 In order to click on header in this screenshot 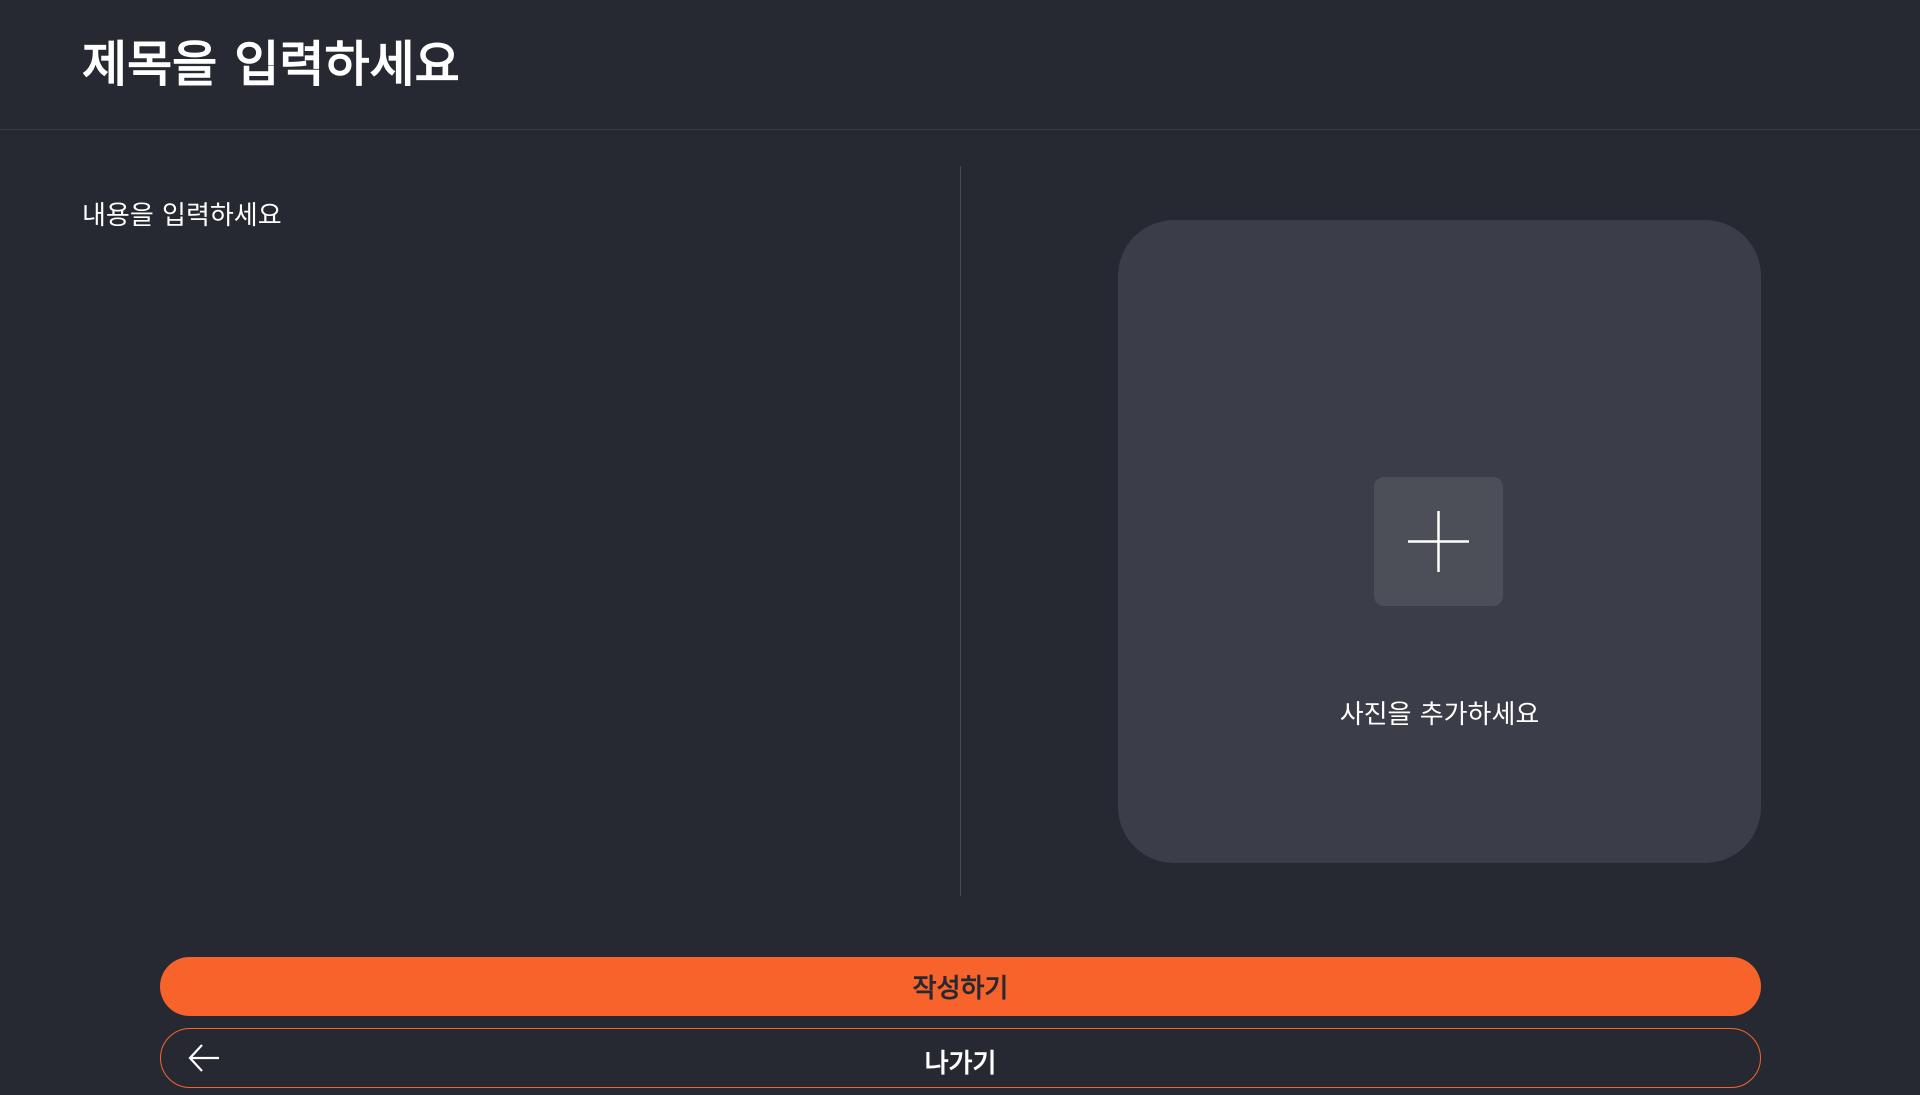, I will do `click(960, 65)`.